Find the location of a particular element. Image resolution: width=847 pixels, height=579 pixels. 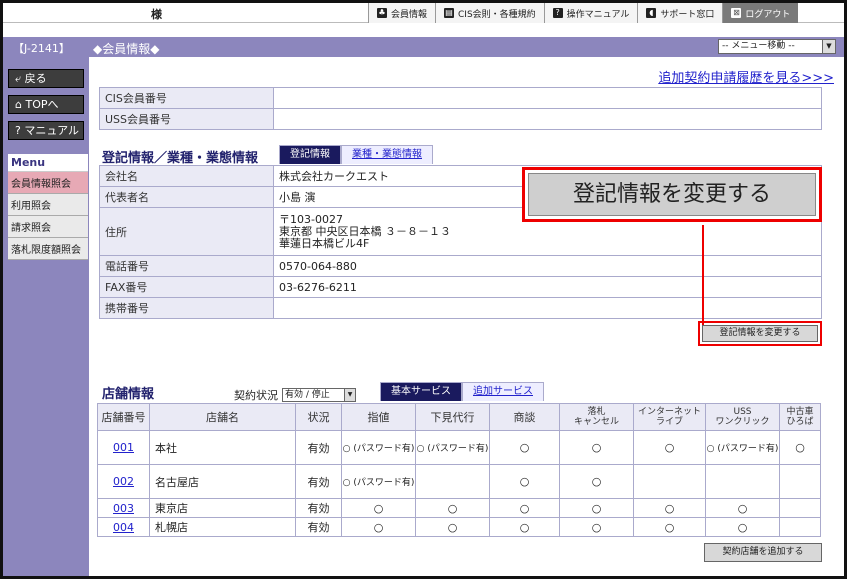

address-line2: 華蓮日本橋ビル4F is located at coordinates (324, 243).